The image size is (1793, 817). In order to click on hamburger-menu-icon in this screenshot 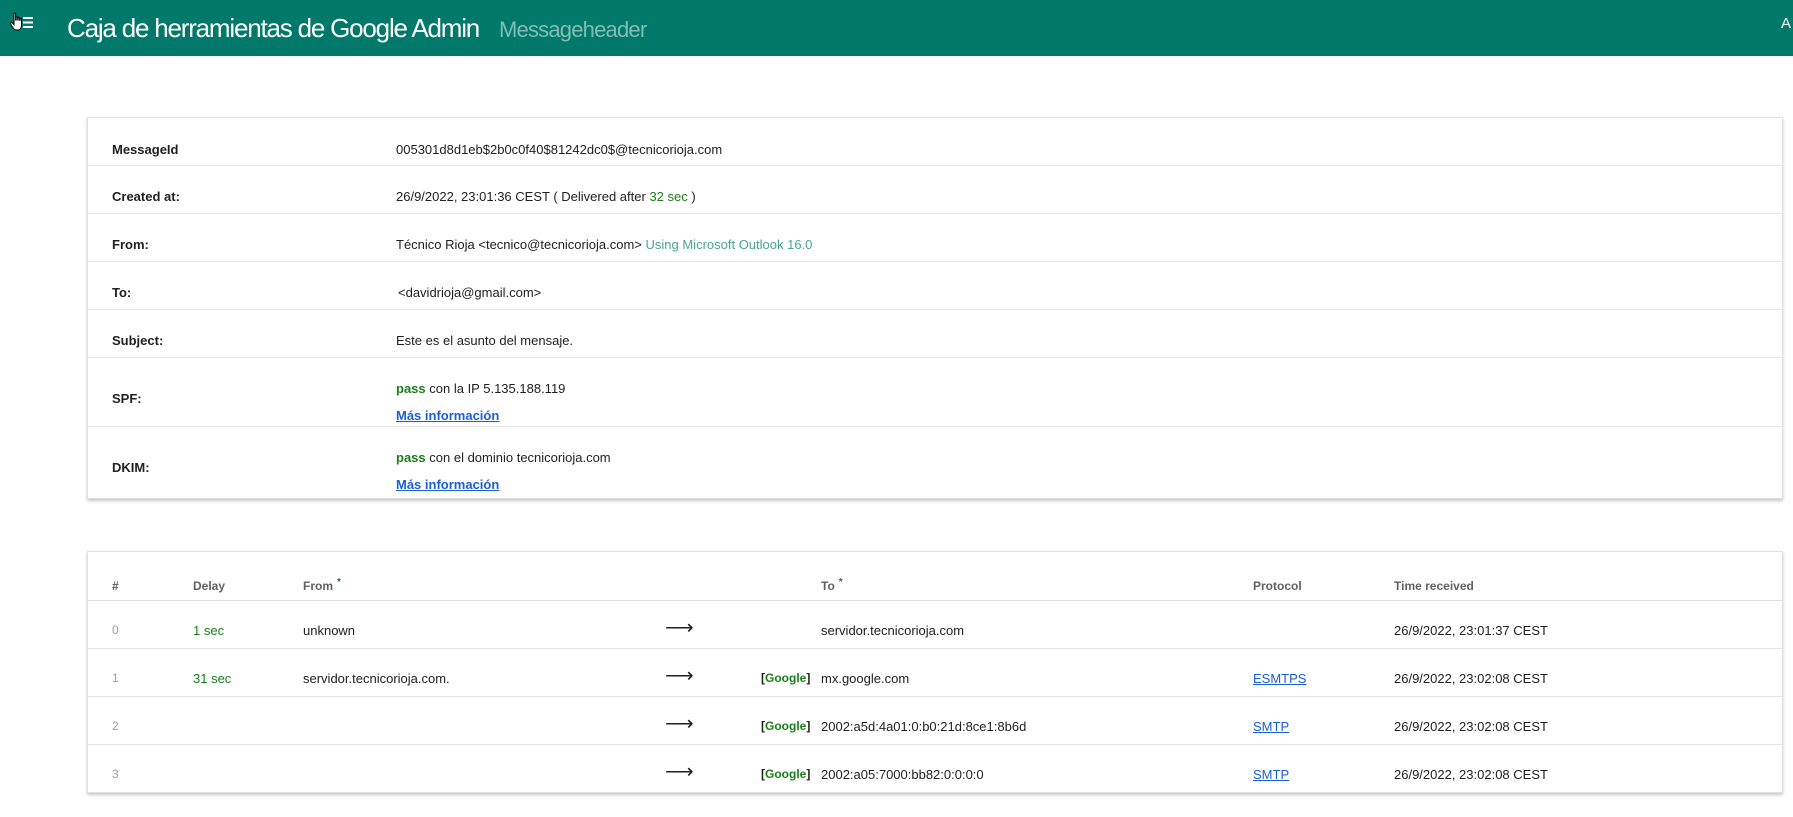, I will do `click(21, 21)`.